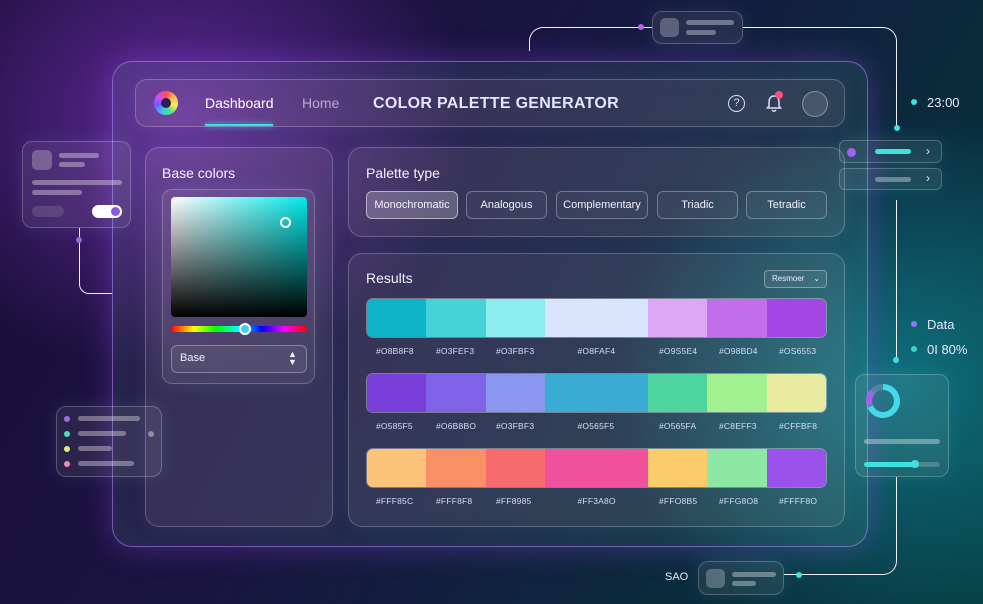 The image size is (983, 604). What do you see at coordinates (914, 349) in the screenshot?
I see `percent-dot` at bounding box center [914, 349].